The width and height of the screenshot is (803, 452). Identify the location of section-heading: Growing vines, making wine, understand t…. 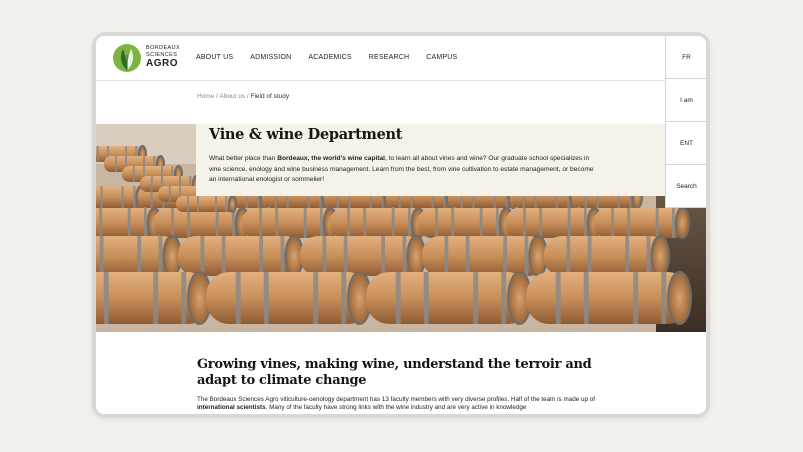
(394, 372).